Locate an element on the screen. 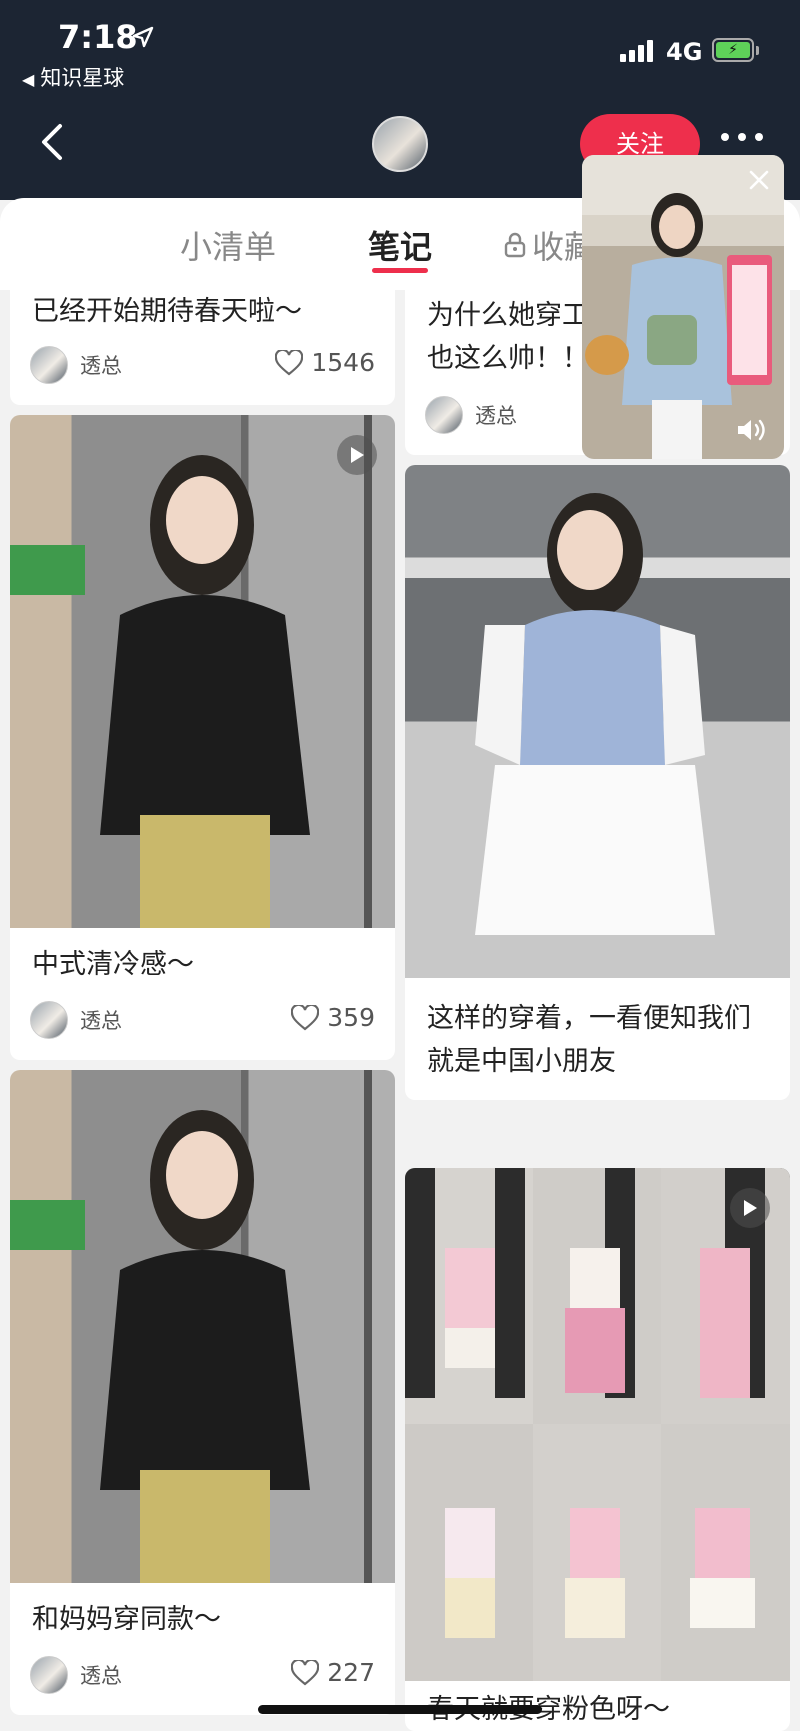 The height and width of the screenshot is (1731, 800). outfit-collage is located at coordinates (597, 1424).